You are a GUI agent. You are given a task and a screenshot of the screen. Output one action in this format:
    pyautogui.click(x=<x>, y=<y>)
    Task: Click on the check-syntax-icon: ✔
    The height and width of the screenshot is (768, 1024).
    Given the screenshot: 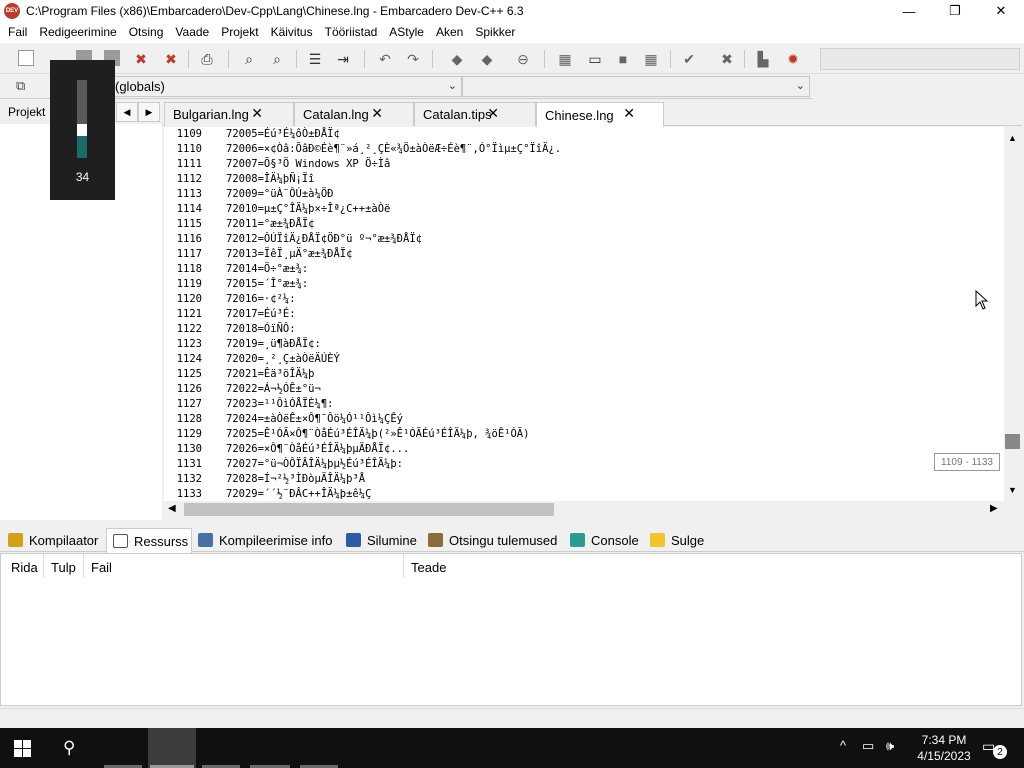 What is the action you would take?
    pyautogui.click(x=689, y=59)
    